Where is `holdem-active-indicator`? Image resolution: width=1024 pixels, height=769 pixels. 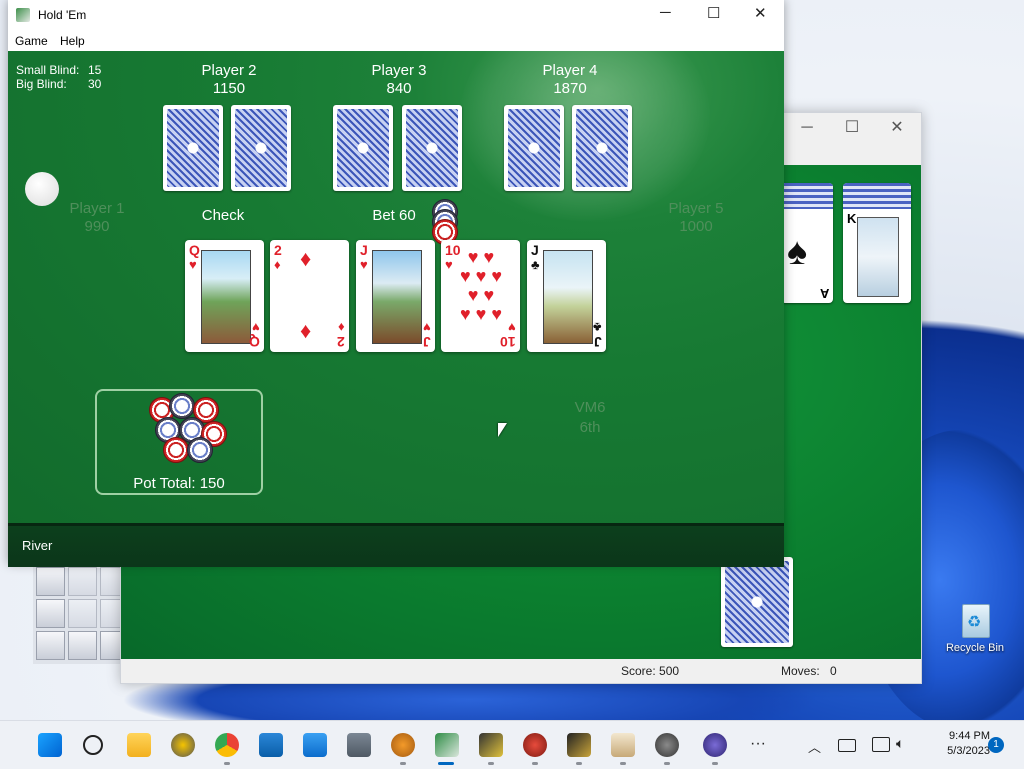
holdem-active-indicator is located at coordinates (446, 763).